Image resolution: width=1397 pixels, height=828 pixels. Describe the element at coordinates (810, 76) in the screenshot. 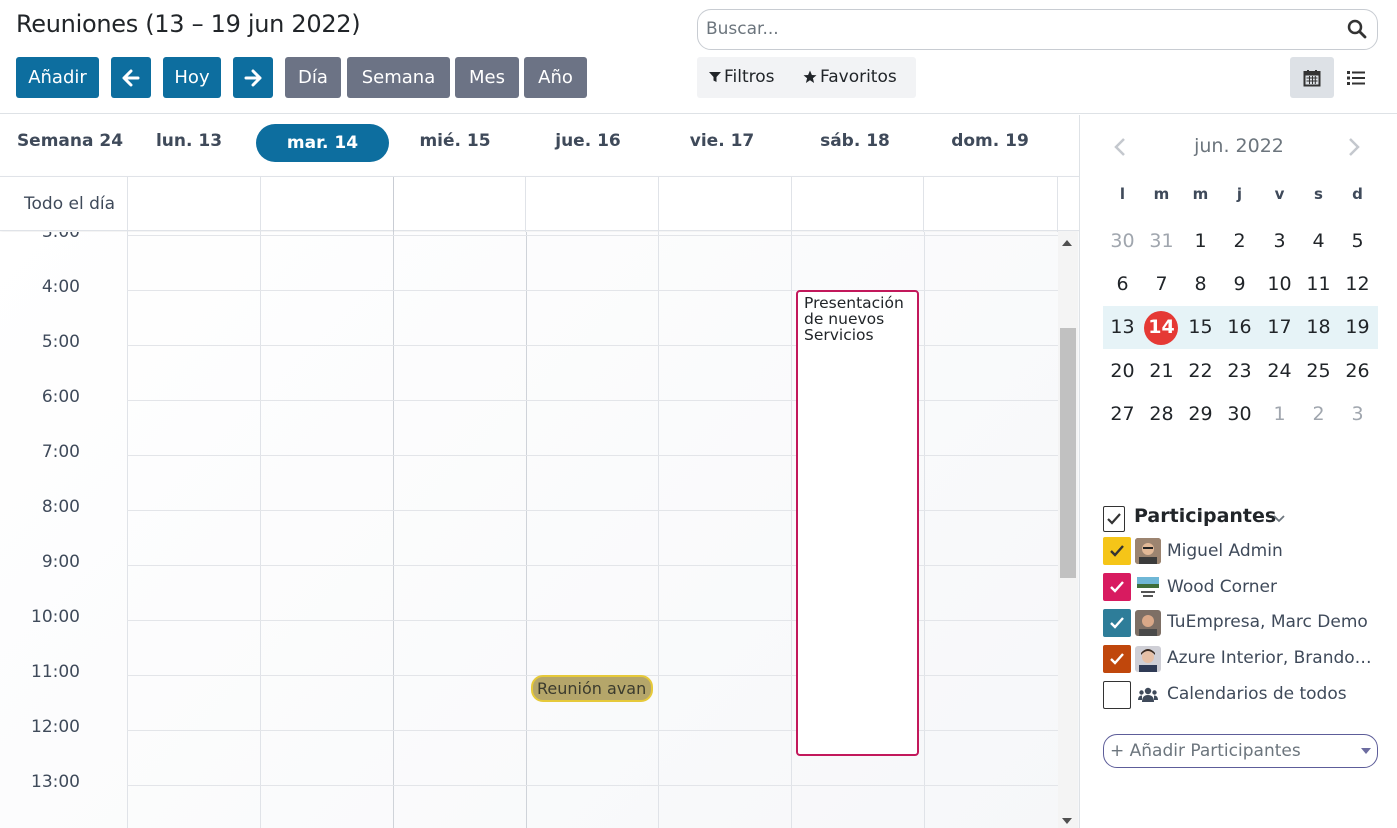

I see `star-icon` at that location.